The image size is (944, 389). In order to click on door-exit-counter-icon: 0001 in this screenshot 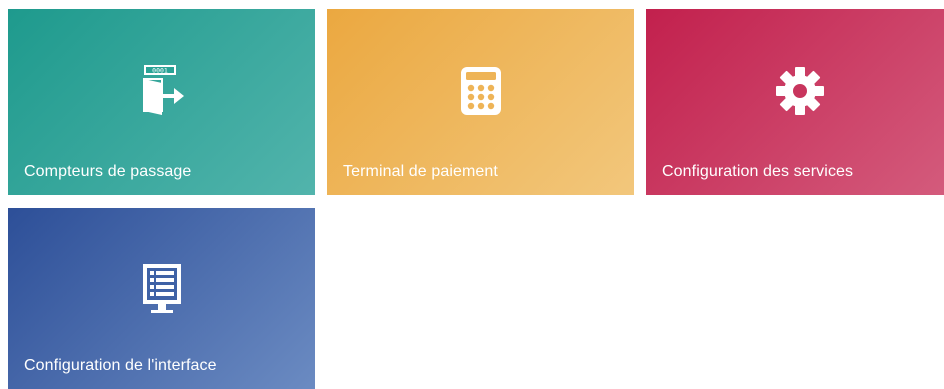, I will do `click(162, 91)`.